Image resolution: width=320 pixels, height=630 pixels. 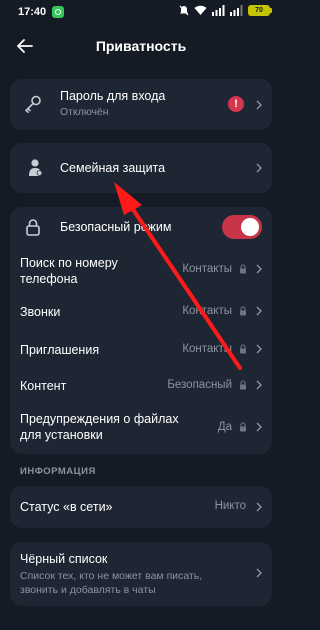 What do you see at coordinates (141, 46) in the screenshot?
I see `page-title: Приватность` at bounding box center [141, 46].